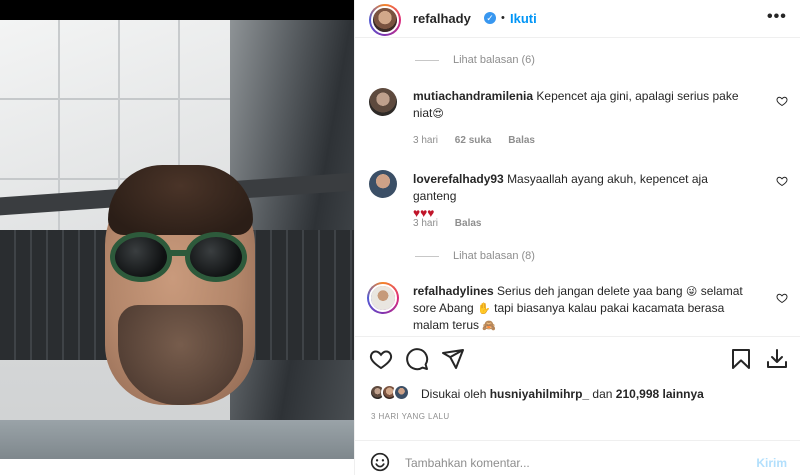 The image size is (800, 475). What do you see at coordinates (454, 394) in the screenshot?
I see `liked-by-prefix: Disukai oleh` at bounding box center [454, 394].